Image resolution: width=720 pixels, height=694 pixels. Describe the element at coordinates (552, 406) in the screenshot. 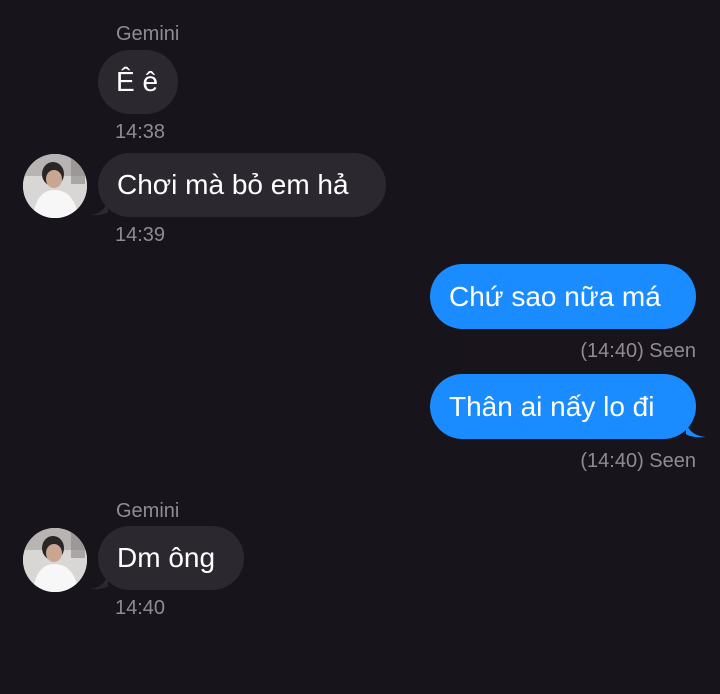

I see `message-text: Thân ai nấy lo đi` at that location.